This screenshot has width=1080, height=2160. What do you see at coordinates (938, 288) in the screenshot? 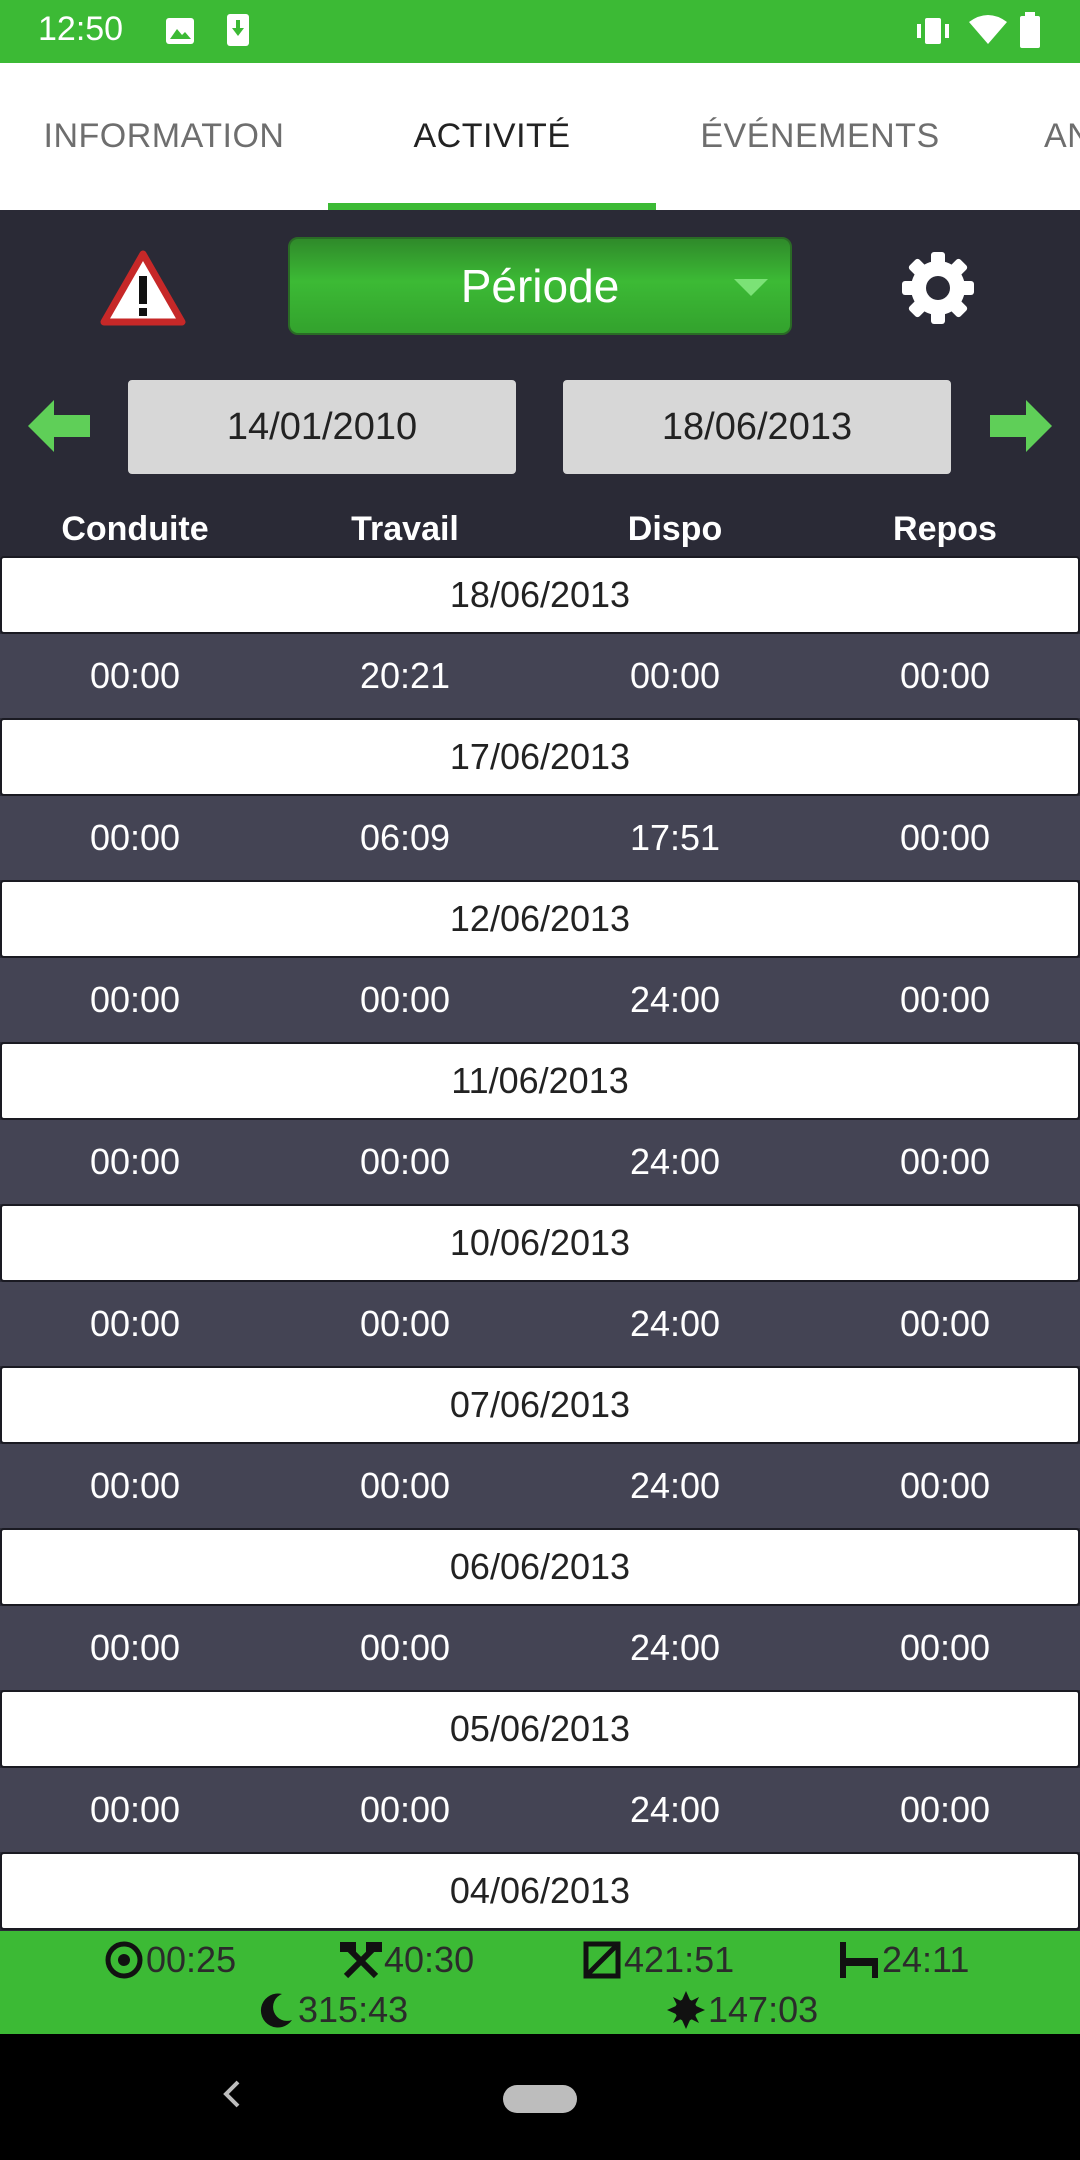
I see `gear-icon` at bounding box center [938, 288].